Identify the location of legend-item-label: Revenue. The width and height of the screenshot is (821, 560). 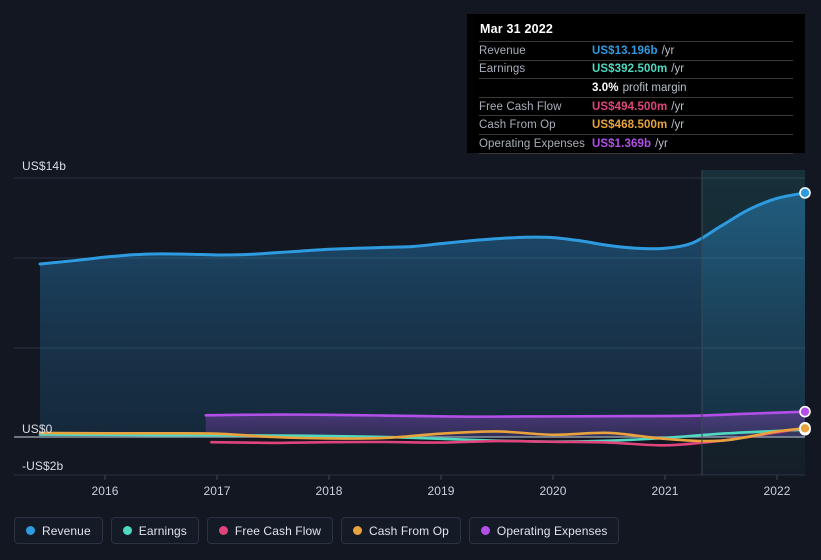
(66, 530).